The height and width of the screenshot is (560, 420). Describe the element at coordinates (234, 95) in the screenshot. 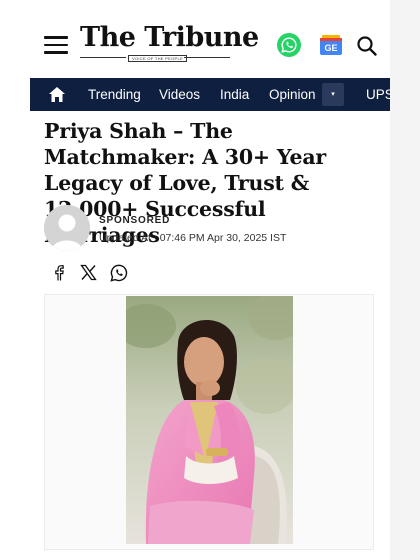

I see `nav-item-india: India` at that location.